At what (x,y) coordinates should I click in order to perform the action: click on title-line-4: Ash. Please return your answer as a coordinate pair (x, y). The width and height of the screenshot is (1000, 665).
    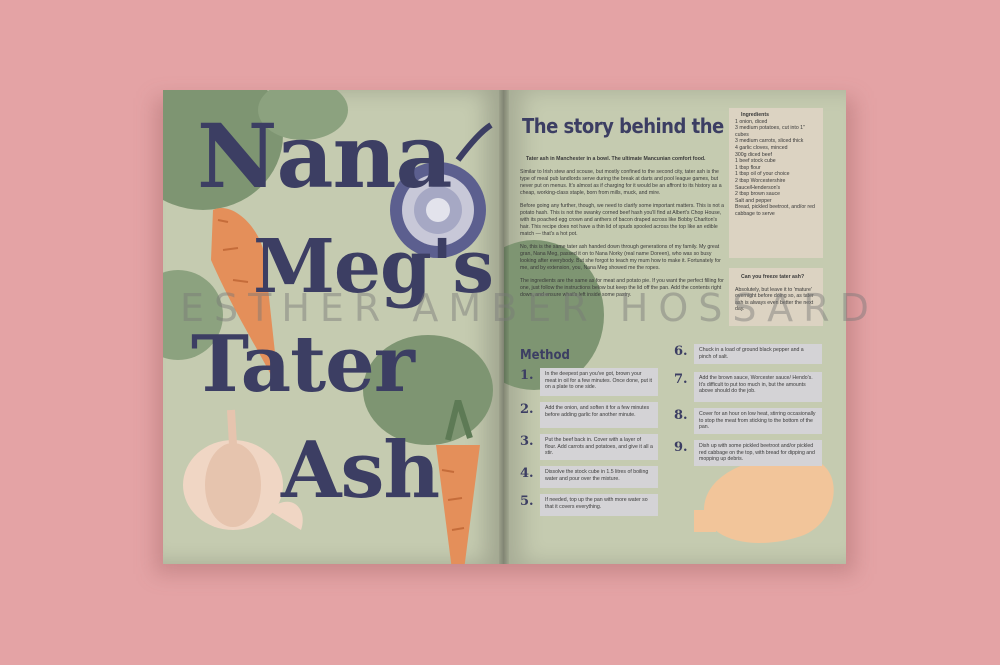
    Looking at the image, I should click on (360, 470).